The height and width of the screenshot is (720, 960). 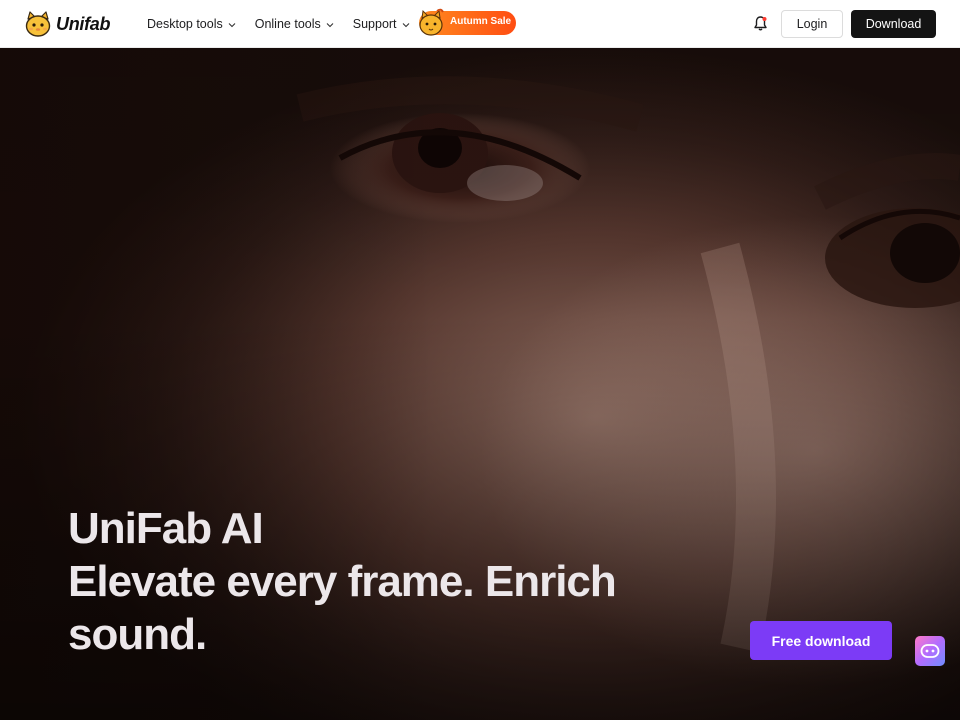 I want to click on hero-brand-line: UniFab AI, so click(x=166, y=528).